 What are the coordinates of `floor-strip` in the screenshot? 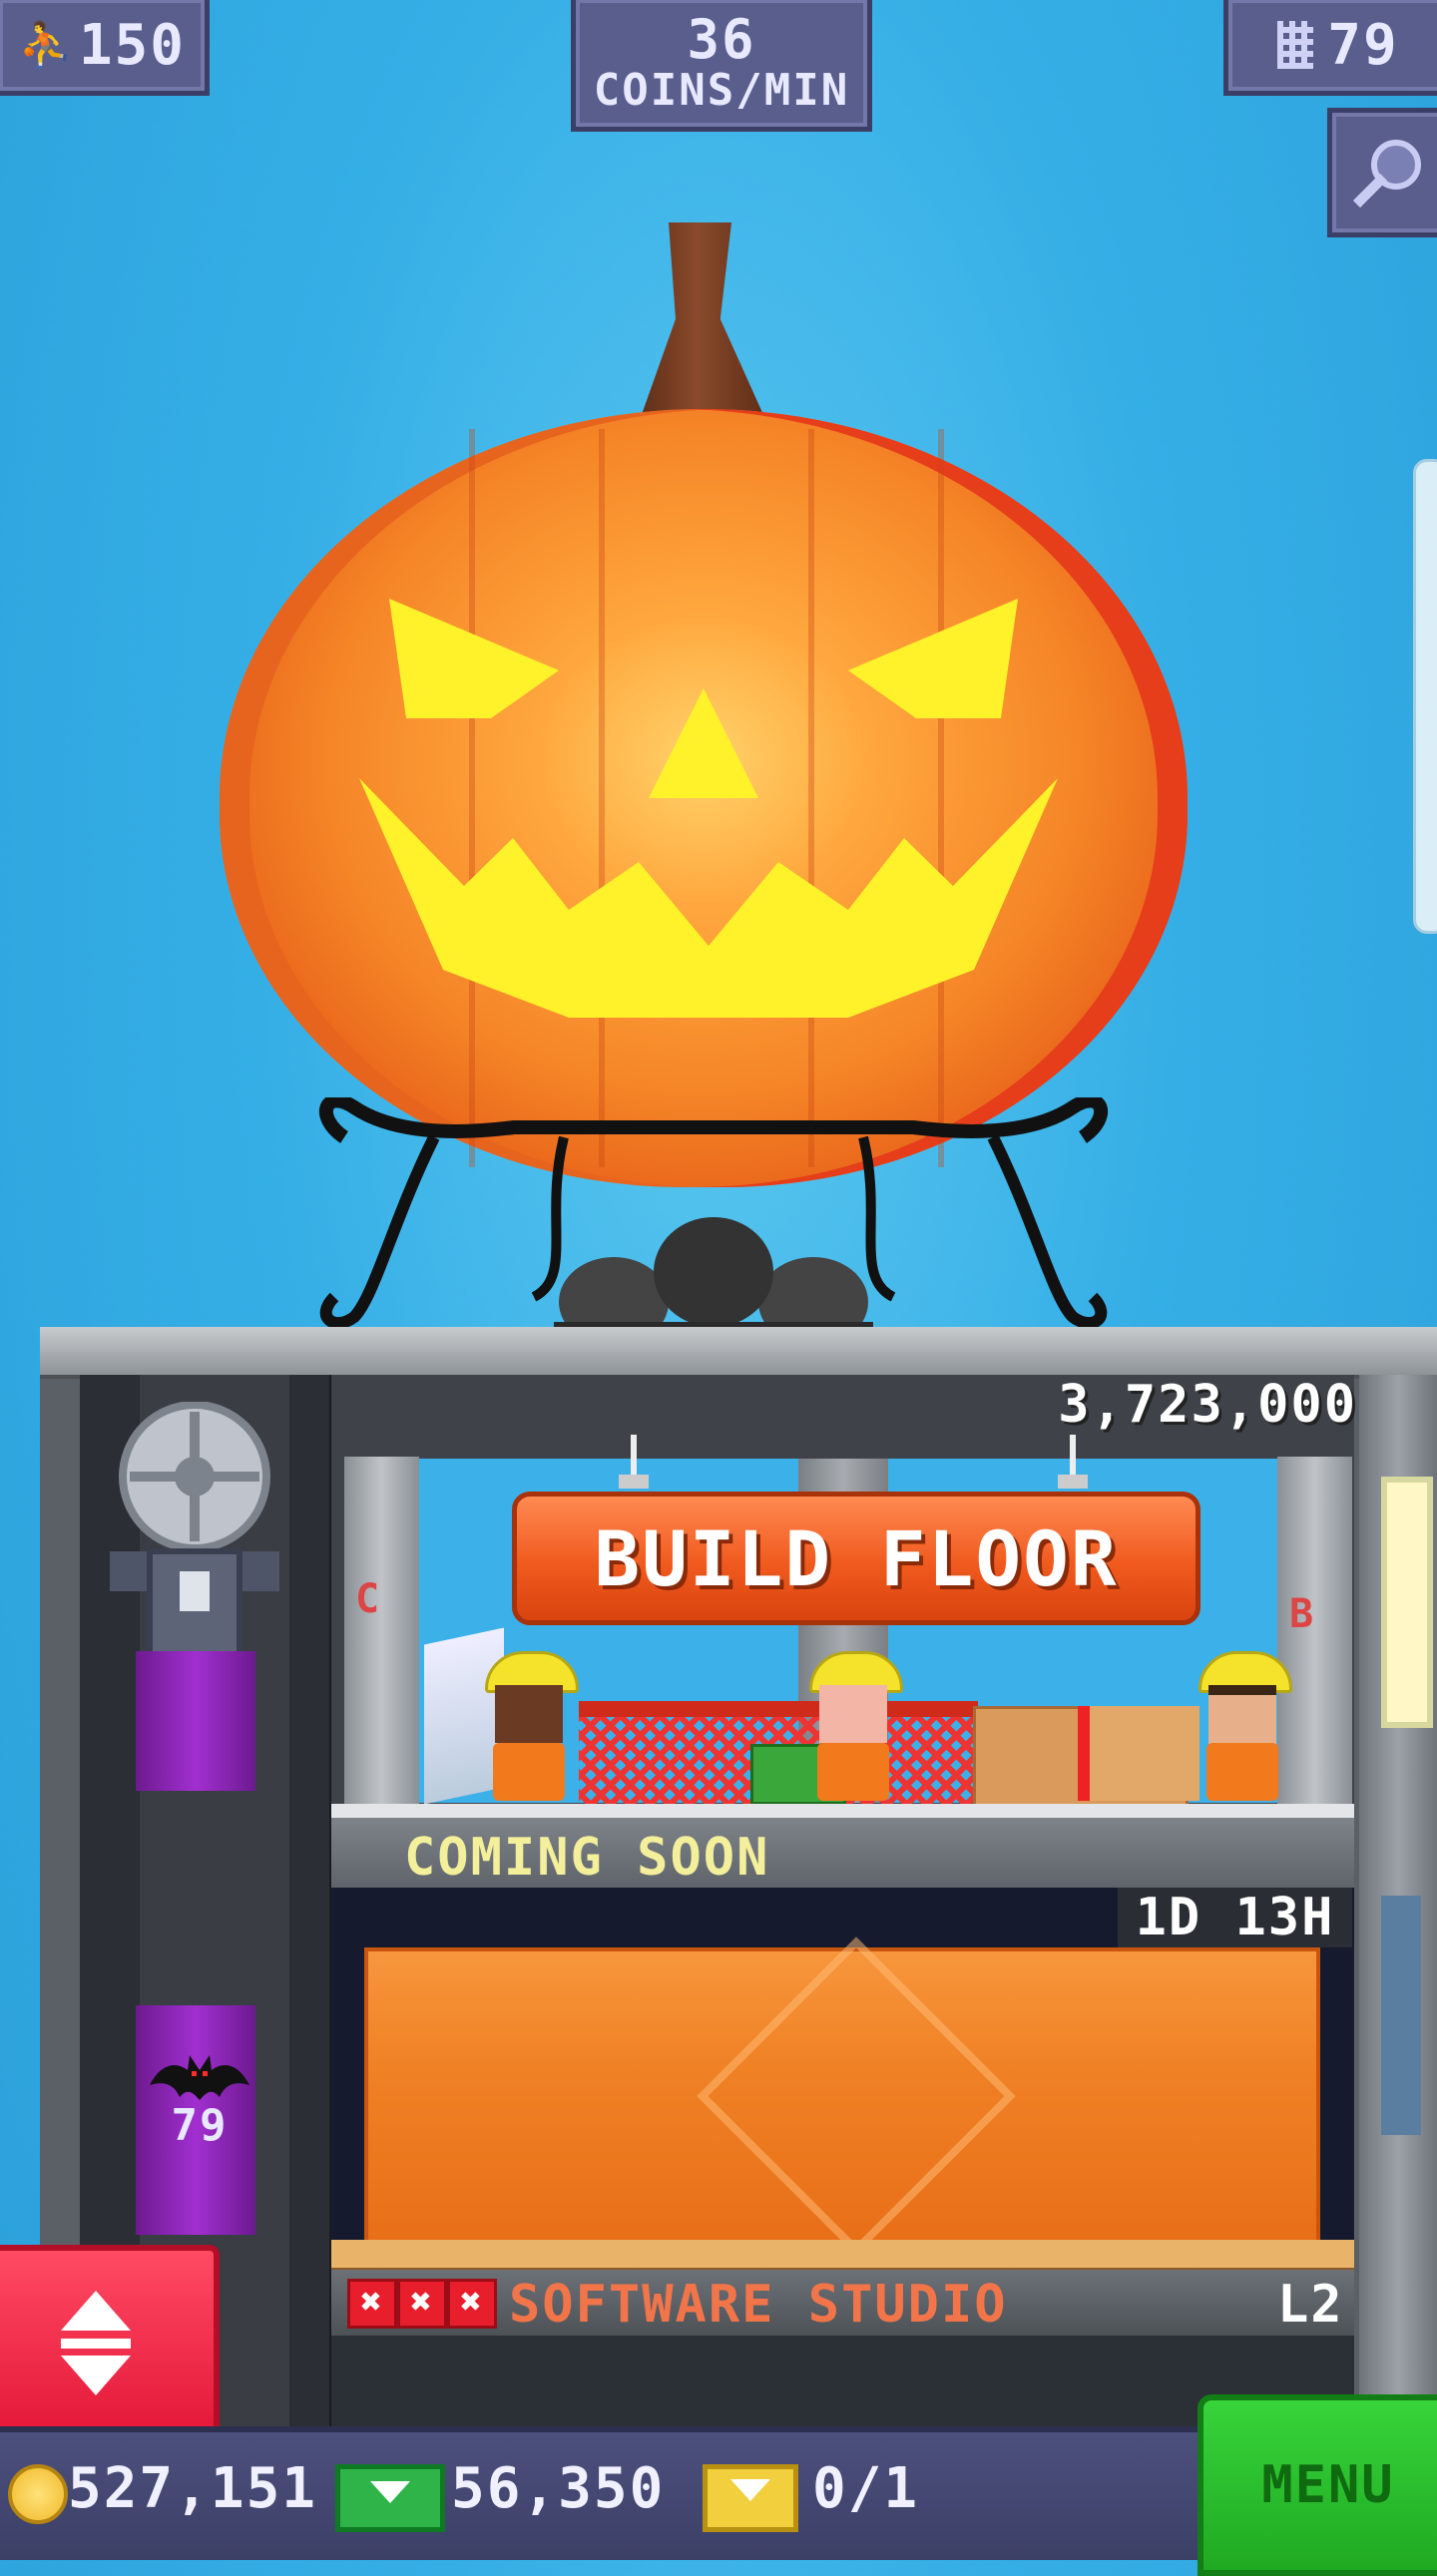 It's located at (842, 1811).